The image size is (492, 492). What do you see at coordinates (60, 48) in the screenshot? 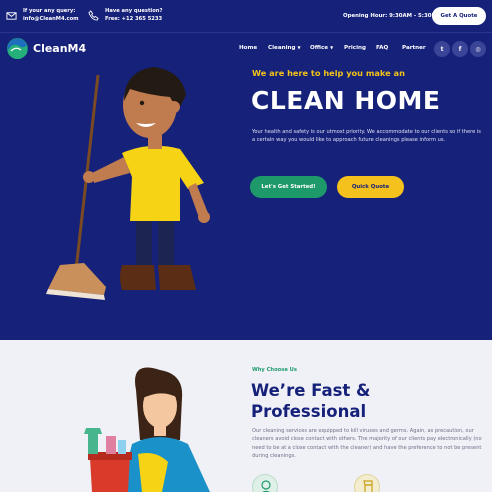
I see `brand-name: CleanM4` at bounding box center [60, 48].